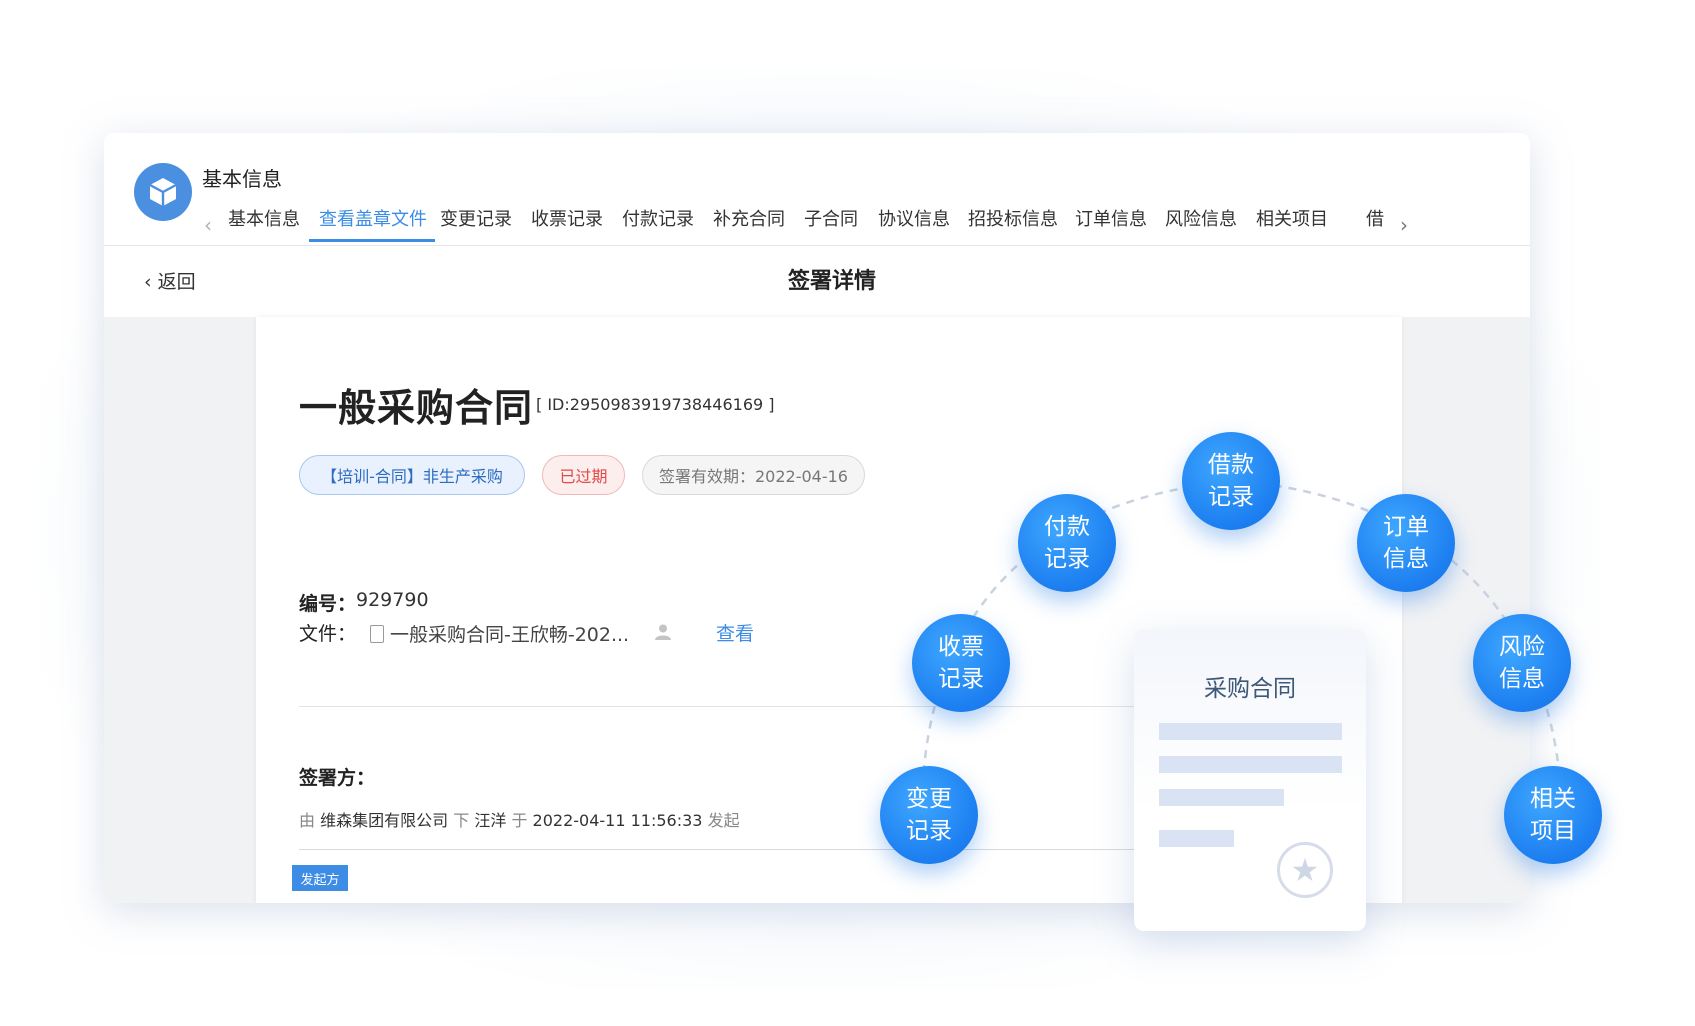  I want to click on node-loan-records: 借款 记录, so click(1231, 481).